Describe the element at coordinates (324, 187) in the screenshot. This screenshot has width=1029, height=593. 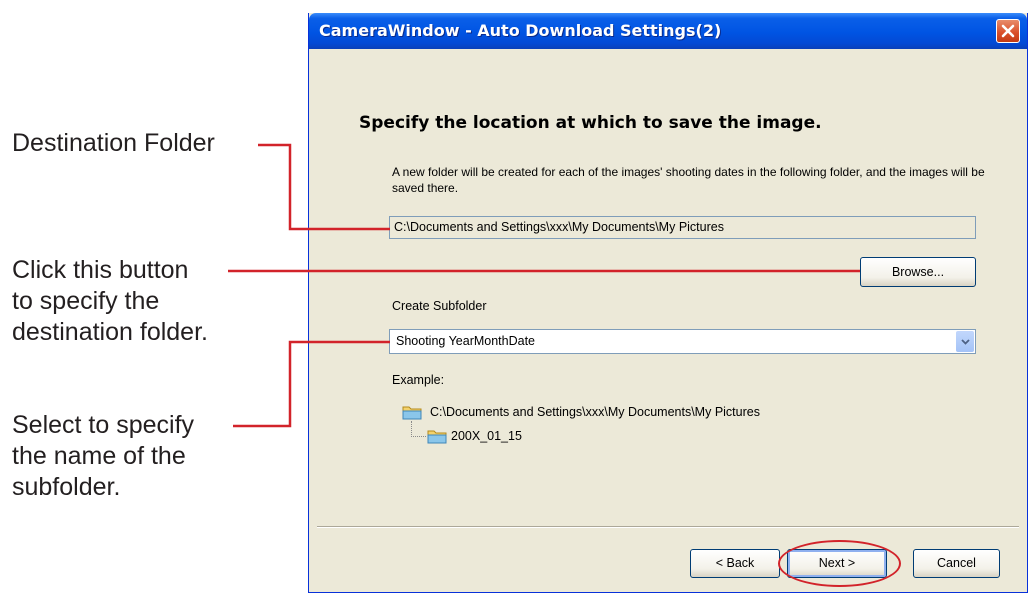
I see `callout-line-destination` at that location.